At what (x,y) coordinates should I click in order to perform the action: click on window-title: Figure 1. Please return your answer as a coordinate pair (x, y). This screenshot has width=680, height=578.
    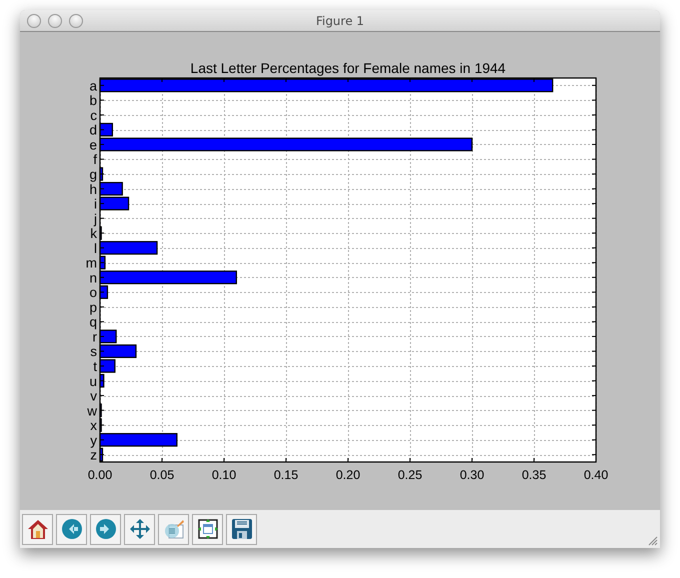
    Looking at the image, I should click on (340, 21).